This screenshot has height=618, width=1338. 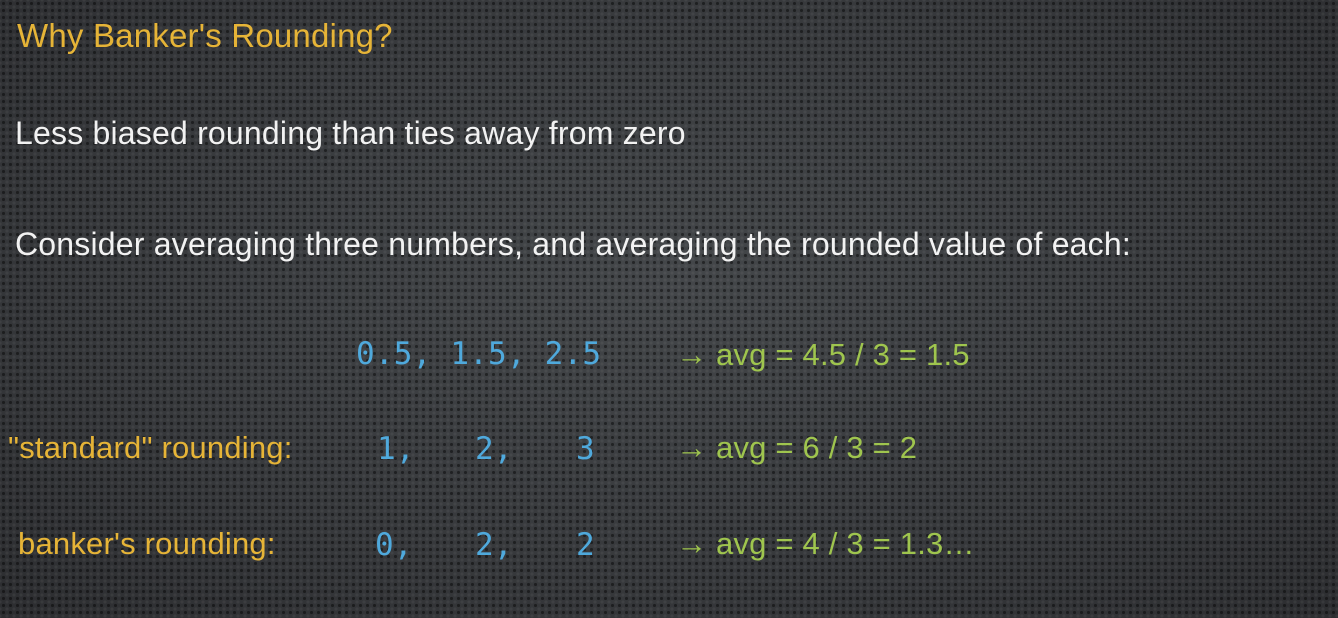 I want to click on standard-average: → avg = 6 / 3 = 2, so click(x=797, y=447).